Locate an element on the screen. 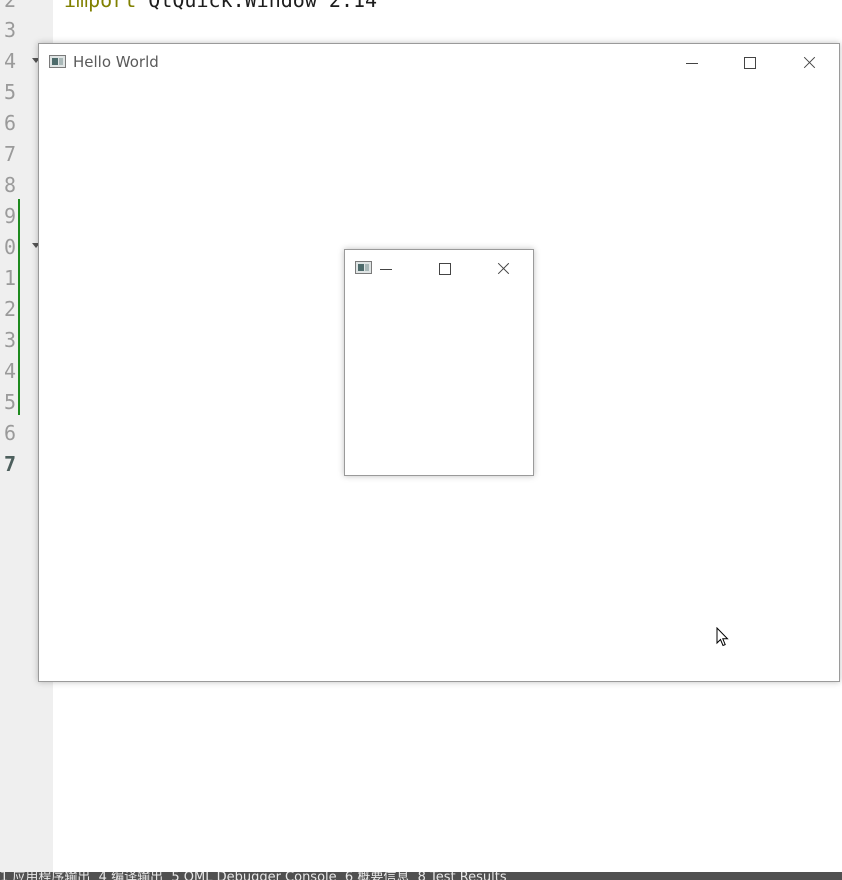 The image size is (842, 880). line-number: 1 is located at coordinates (9, 278).